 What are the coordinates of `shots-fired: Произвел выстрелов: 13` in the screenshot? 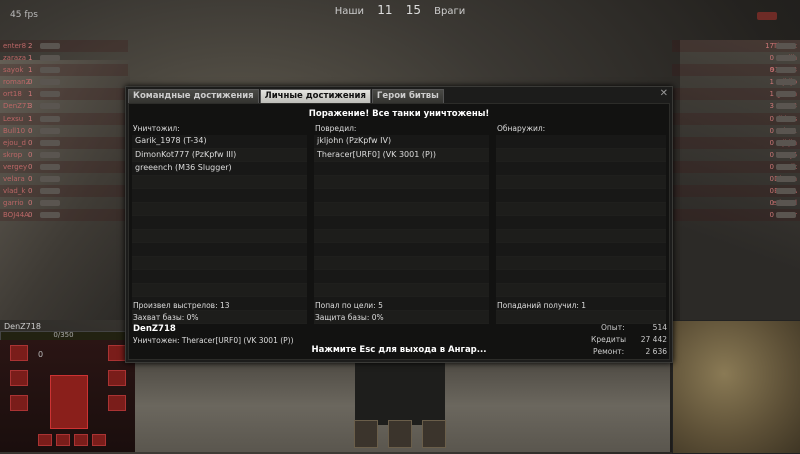 It's located at (181, 305).